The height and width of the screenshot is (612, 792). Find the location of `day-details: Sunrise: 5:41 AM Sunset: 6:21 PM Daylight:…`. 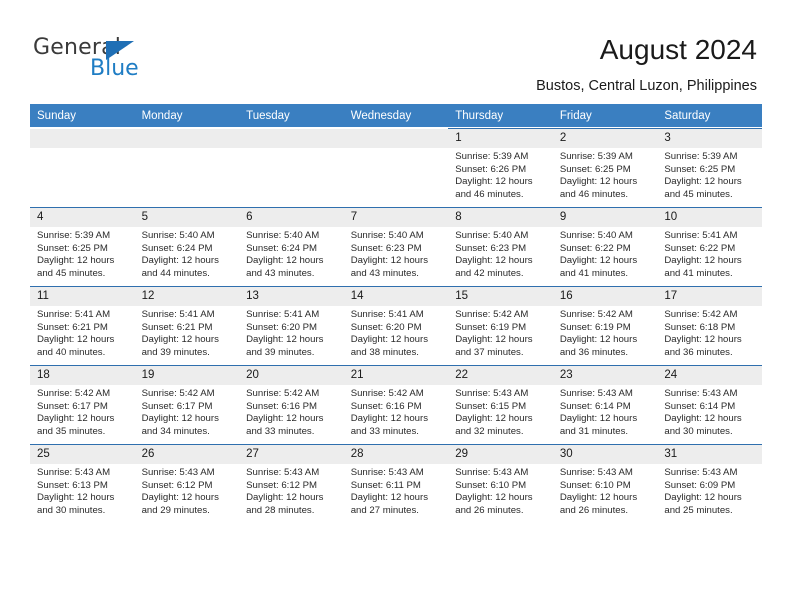

day-details: Sunrise: 5:41 AM Sunset: 6:21 PM Daylight:… is located at coordinates (187, 332).